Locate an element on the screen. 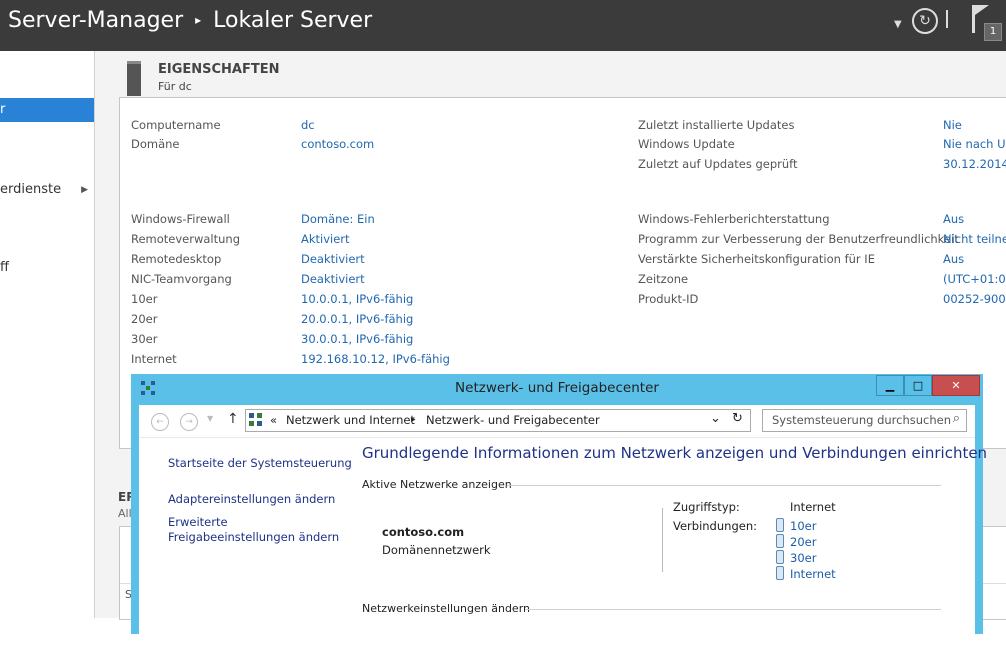 This screenshot has width=1006, height=645. property-label: 30er is located at coordinates (144, 339).